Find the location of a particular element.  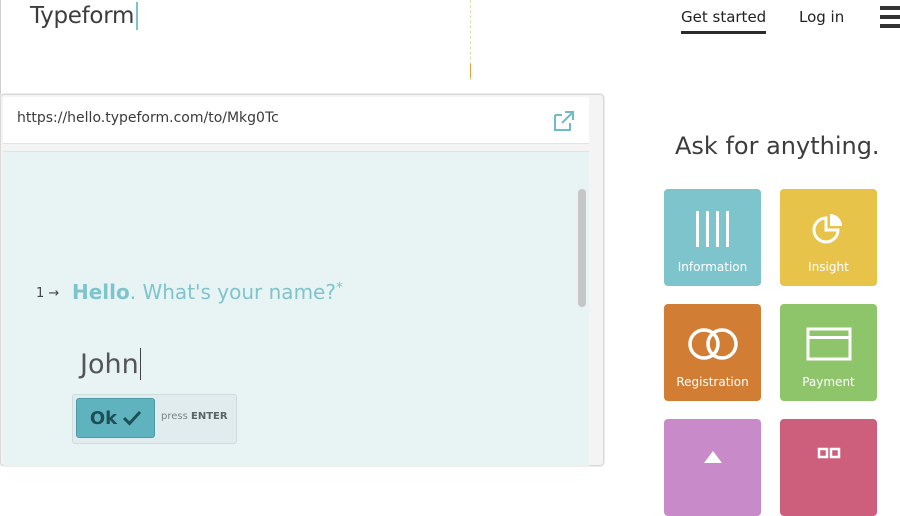

panel-title: Ask for anything. is located at coordinates (777, 146).